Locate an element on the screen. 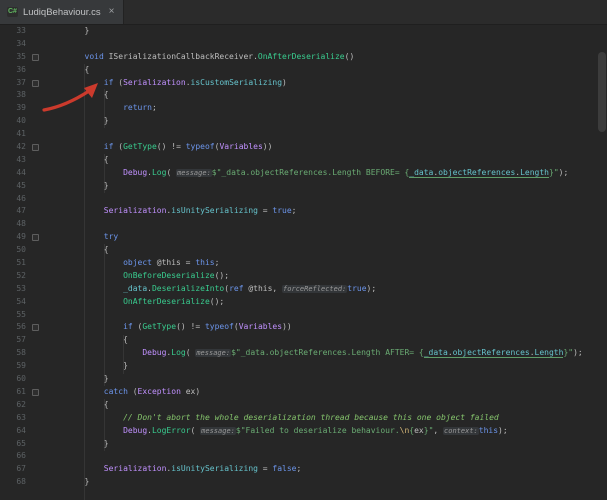 This screenshot has height=500, width=607. code-line: object @this = this; is located at coordinates (326, 263).